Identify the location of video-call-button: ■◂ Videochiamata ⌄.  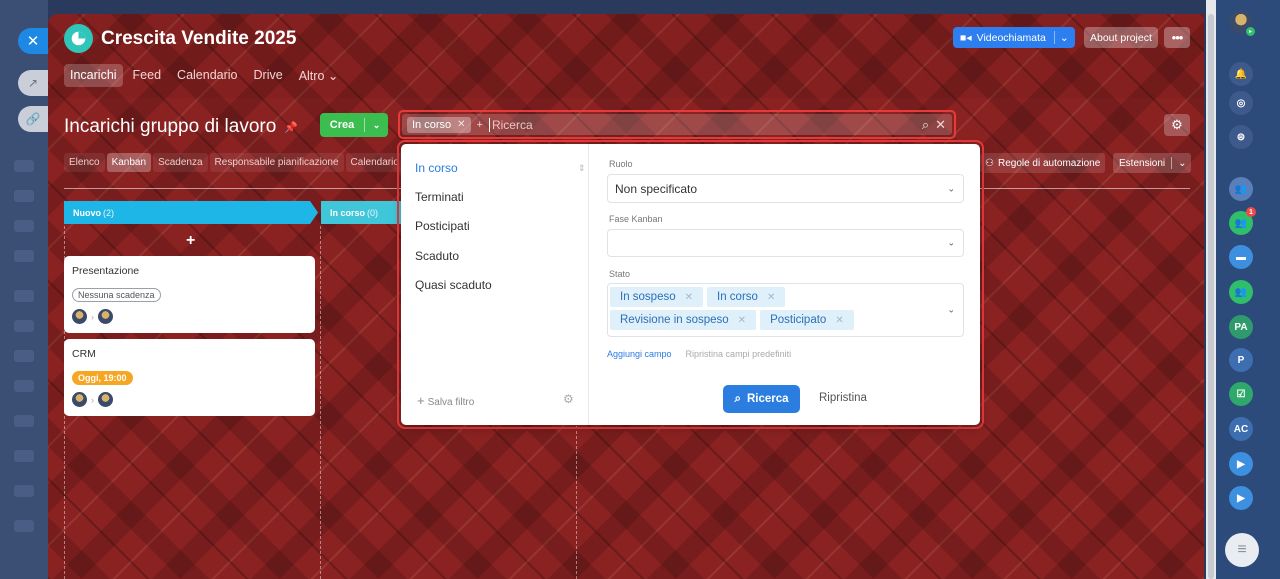
(1014, 37).